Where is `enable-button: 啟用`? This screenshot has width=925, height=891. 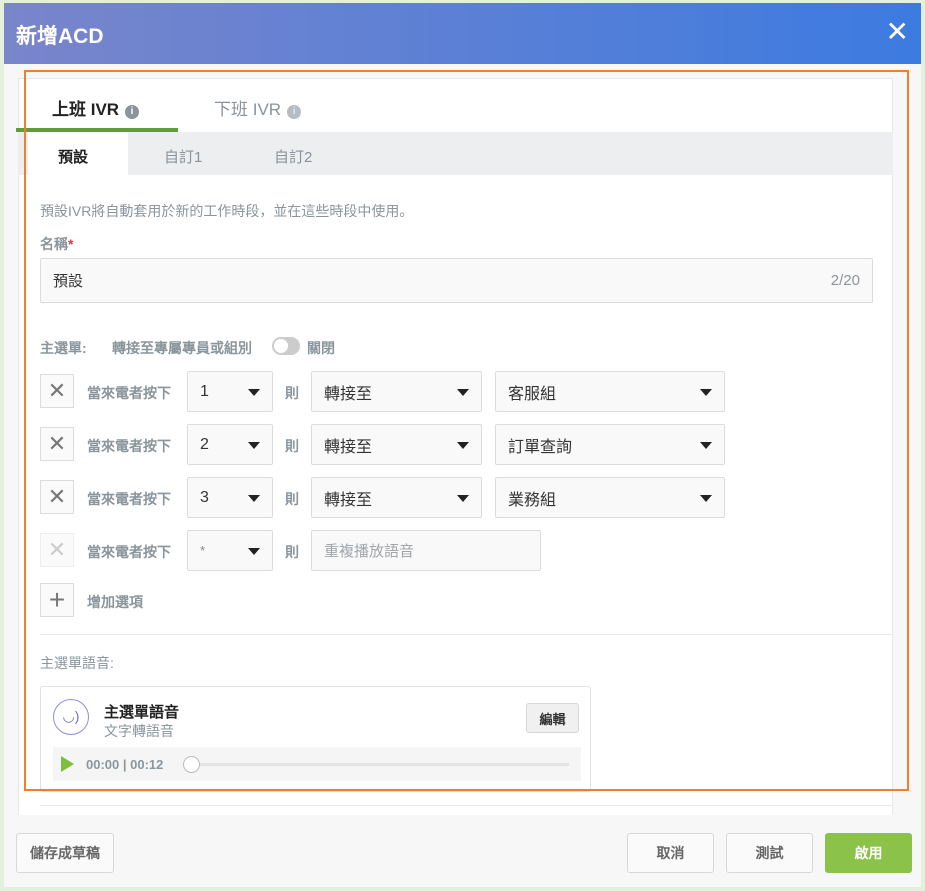 enable-button: 啟用 is located at coordinates (868, 853).